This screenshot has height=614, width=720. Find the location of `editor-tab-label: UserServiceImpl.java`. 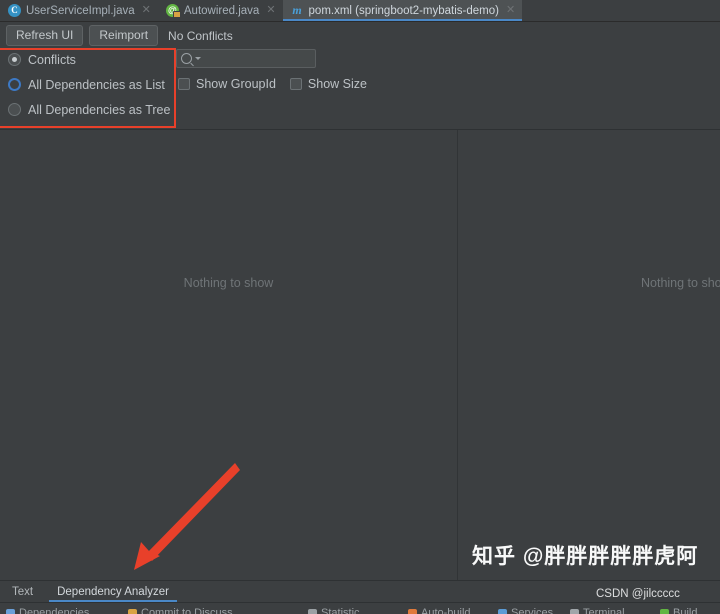

editor-tab-label: UserServiceImpl.java is located at coordinates (80, 10).